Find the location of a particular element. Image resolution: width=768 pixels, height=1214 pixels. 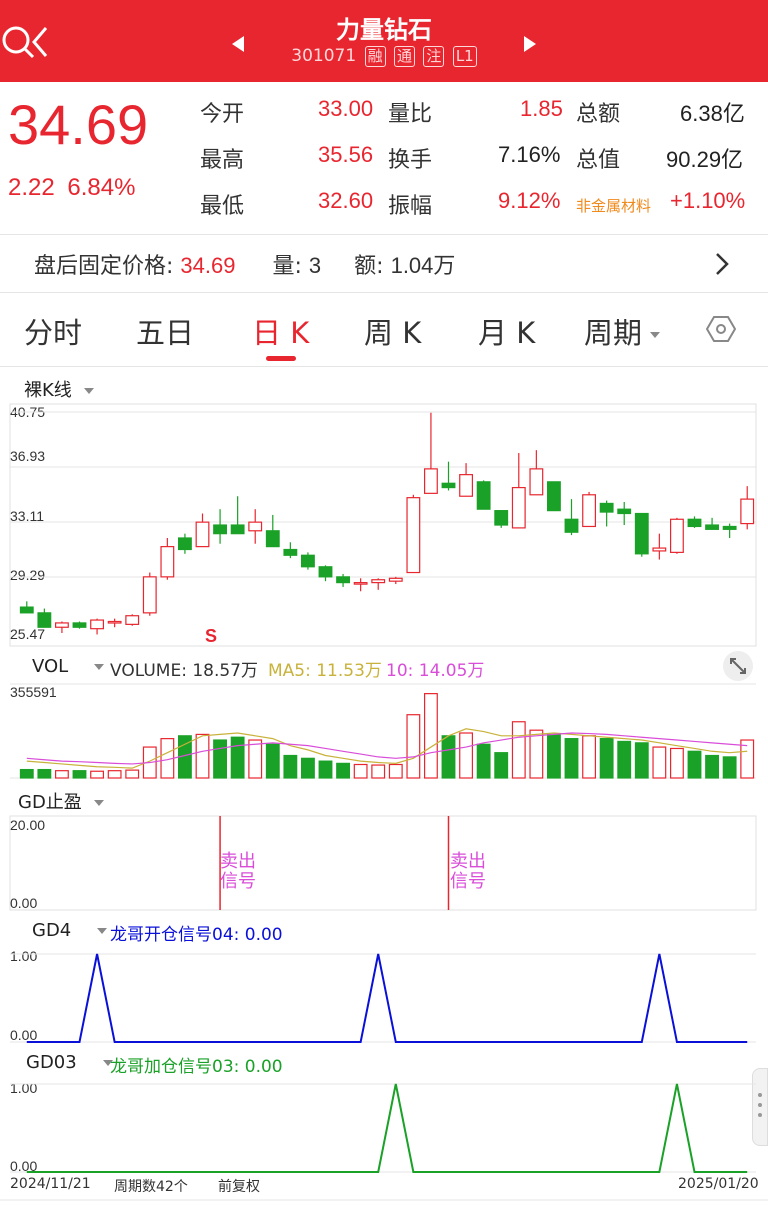

tab-weekly-k: 周 K is located at coordinates (392, 331).